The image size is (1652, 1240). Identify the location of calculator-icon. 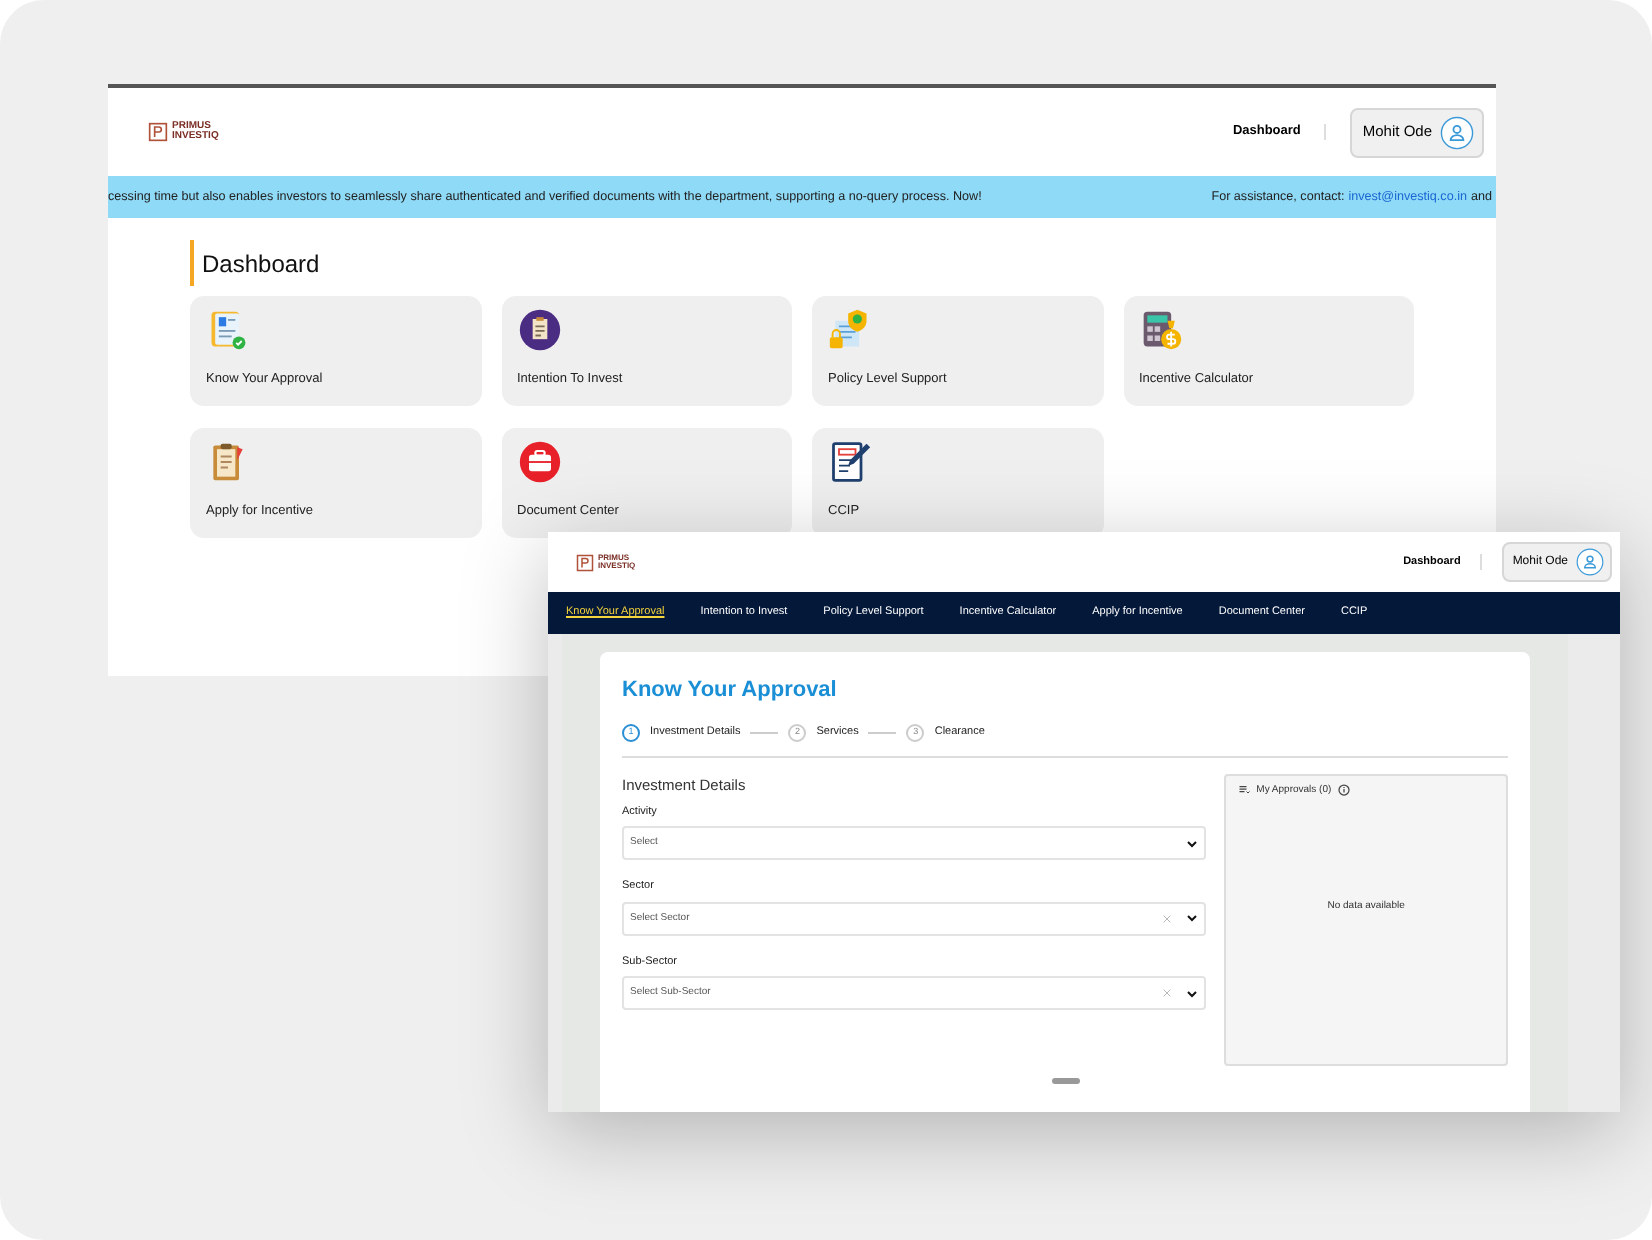
(1161, 330).